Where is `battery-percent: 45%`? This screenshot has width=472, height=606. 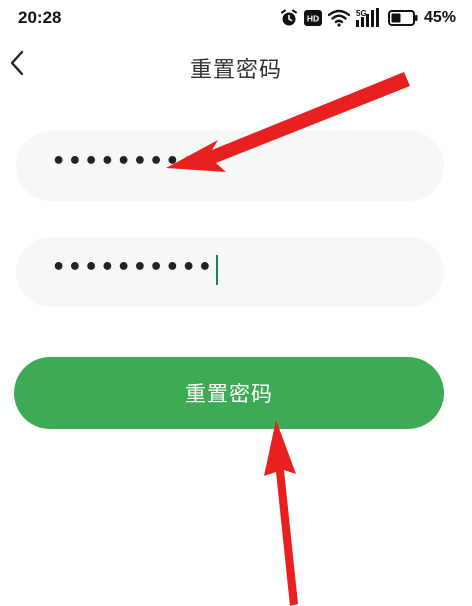 battery-percent: 45% is located at coordinates (439, 17).